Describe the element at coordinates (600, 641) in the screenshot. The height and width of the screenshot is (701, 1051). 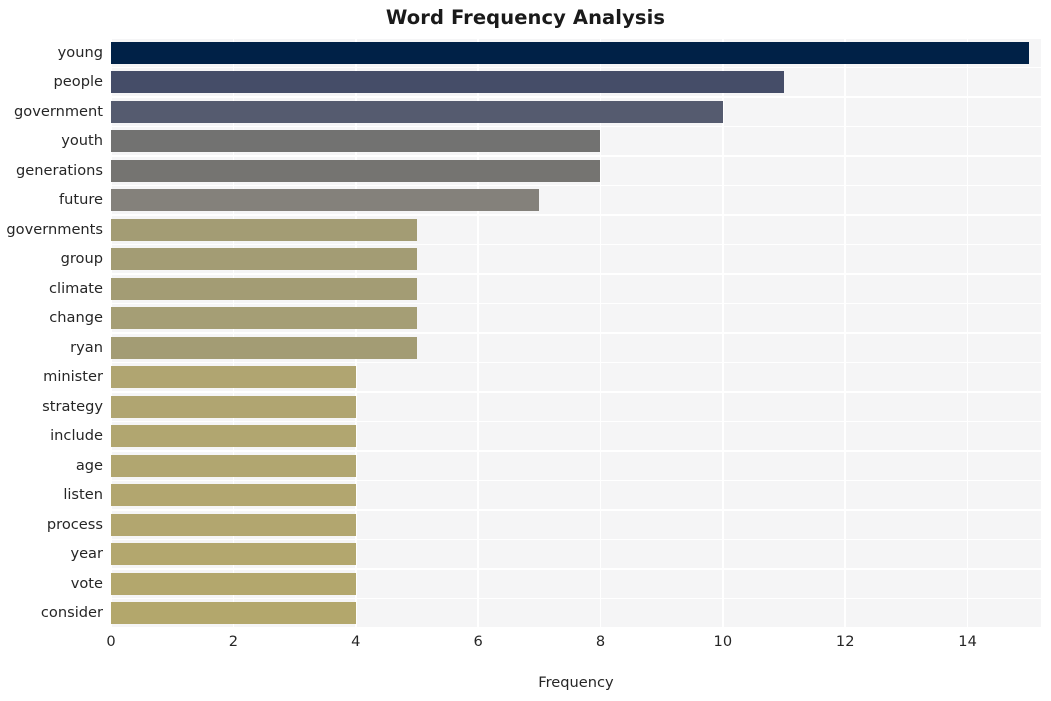
I see `x-tick-label: 8` at that location.